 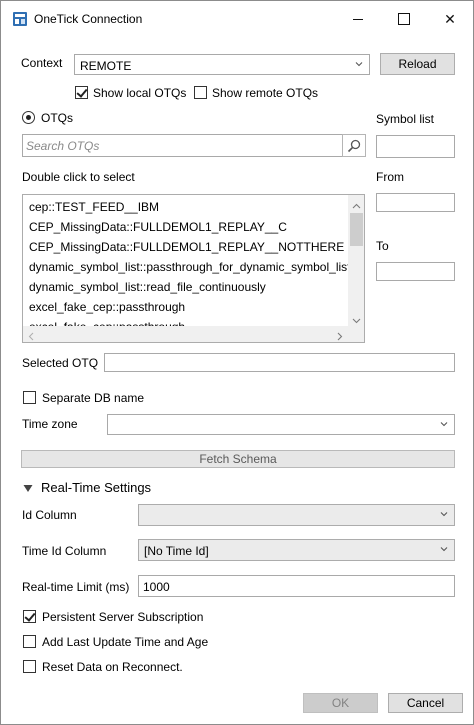 What do you see at coordinates (356, 261) in the screenshot?
I see `vertical-scrollbar` at bounding box center [356, 261].